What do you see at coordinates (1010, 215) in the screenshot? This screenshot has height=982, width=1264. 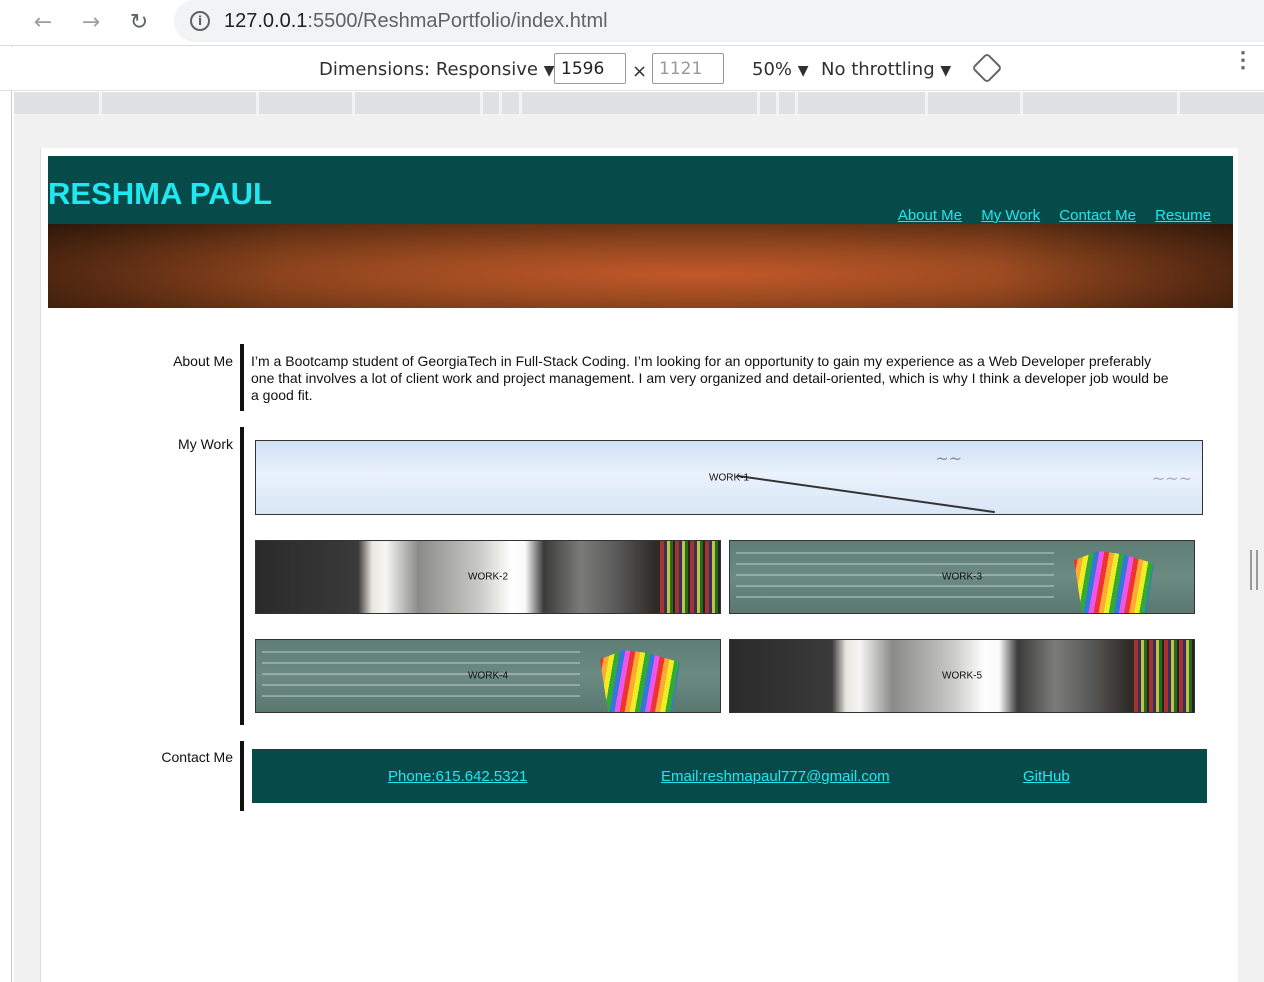 I see `nav-link-my-work: My Work` at bounding box center [1010, 215].